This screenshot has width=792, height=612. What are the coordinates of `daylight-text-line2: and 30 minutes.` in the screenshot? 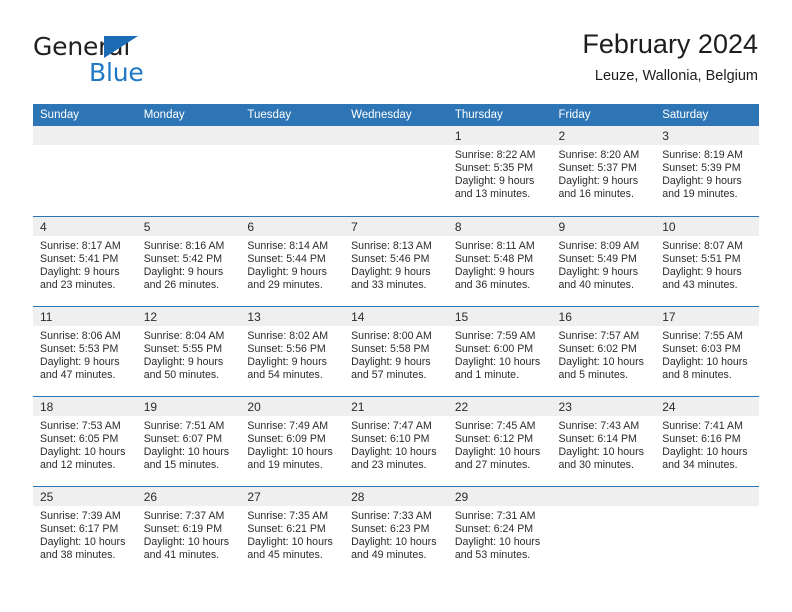 It's located at (596, 464).